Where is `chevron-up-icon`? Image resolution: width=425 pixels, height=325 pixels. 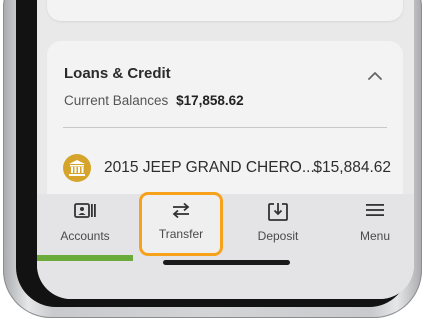
chevron-up-icon is located at coordinates (375, 76).